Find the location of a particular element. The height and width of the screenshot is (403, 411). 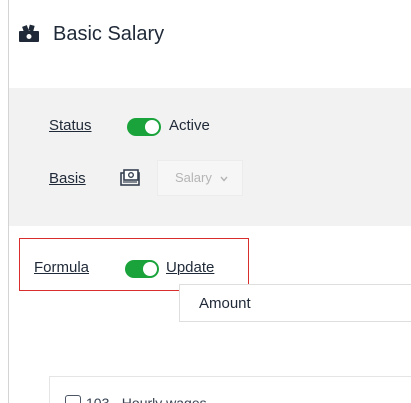

chevron-down-icon is located at coordinates (224, 179).